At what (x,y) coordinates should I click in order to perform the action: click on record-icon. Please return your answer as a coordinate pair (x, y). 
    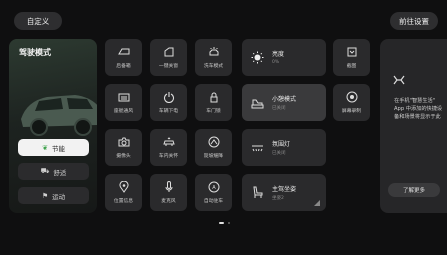
    Looking at the image, I should click on (351, 97).